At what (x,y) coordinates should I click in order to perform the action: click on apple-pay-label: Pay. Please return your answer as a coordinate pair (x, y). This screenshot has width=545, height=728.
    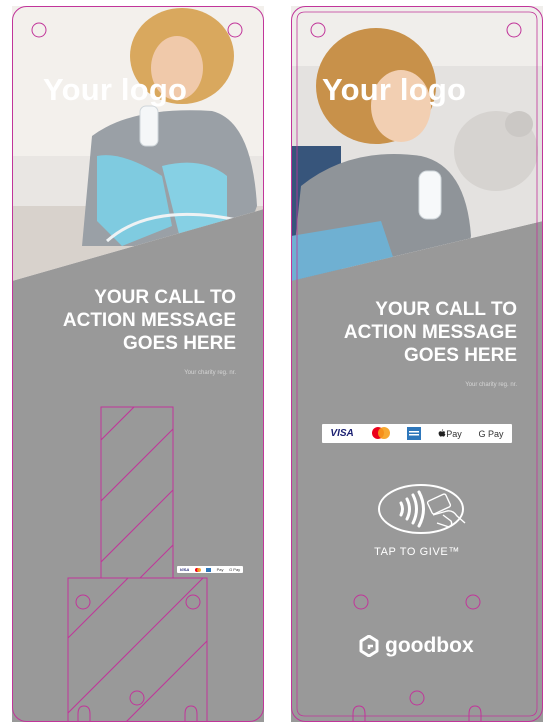
    Looking at the image, I should click on (454, 433).